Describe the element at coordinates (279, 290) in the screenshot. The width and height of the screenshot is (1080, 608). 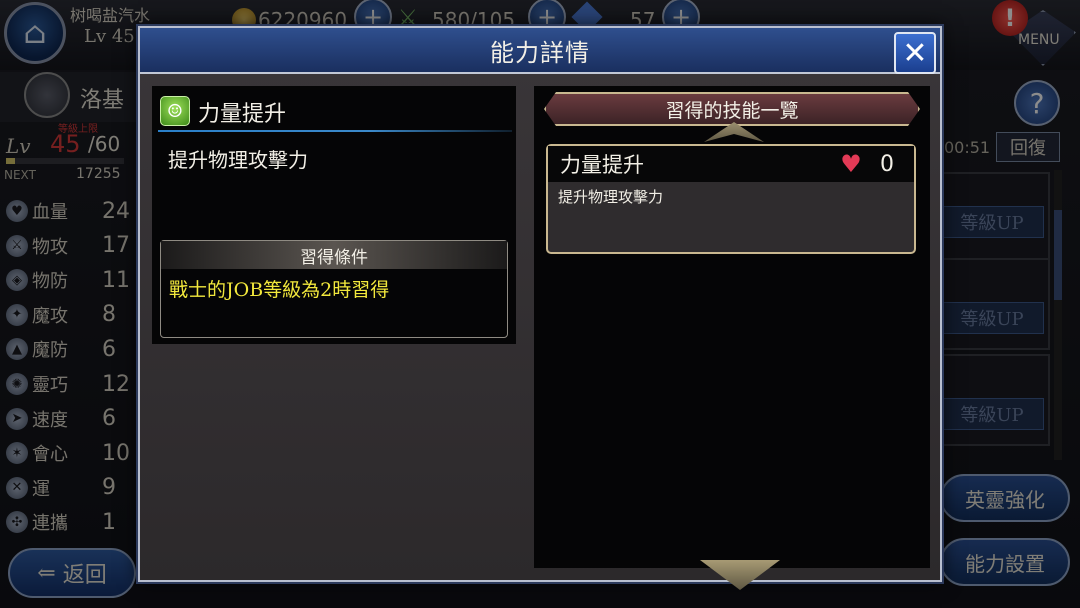
I see `condition-text: 戰士的JOB等級為2時習得` at that location.